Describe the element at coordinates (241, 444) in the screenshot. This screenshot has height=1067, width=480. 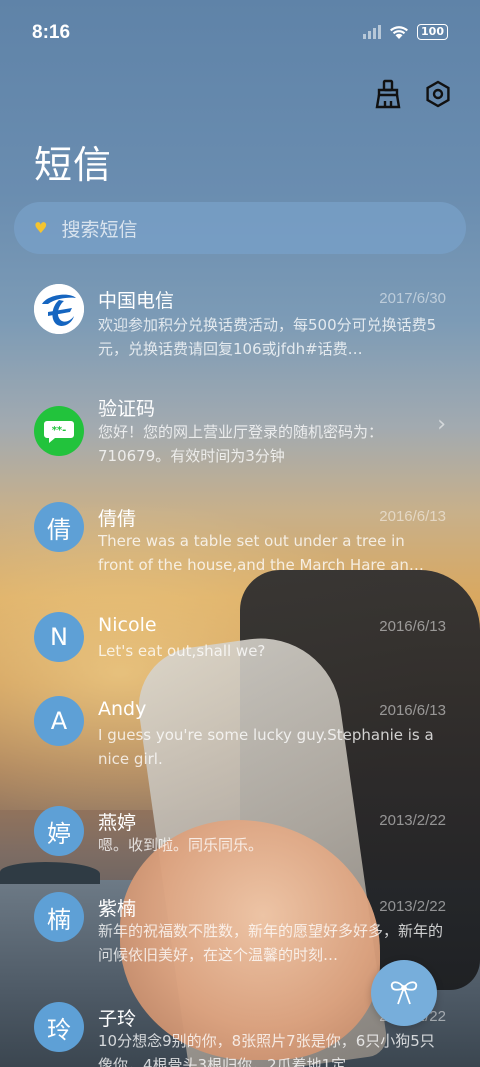
I see `thread-preview: 您好！您的网上营业厅登录的随机密码为：710679。有效时间为3分钟` at that location.